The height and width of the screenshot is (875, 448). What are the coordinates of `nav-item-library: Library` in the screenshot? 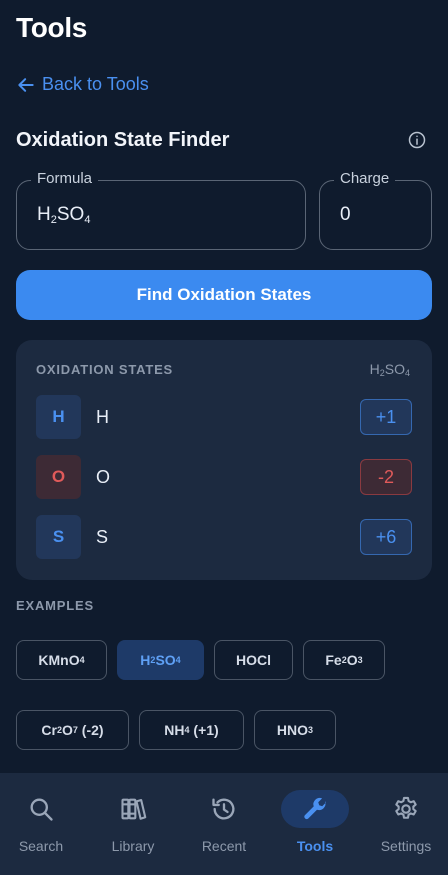 It's located at (133, 824).